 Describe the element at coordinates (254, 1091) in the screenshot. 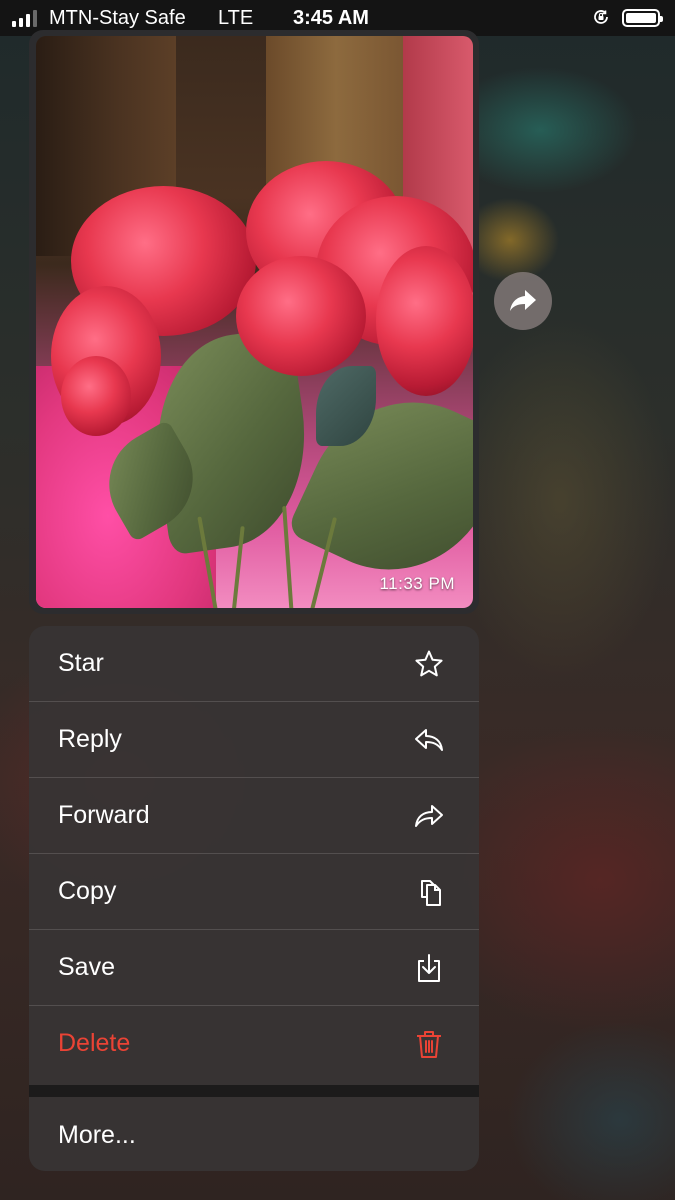

I see `menu-section-divider` at that location.